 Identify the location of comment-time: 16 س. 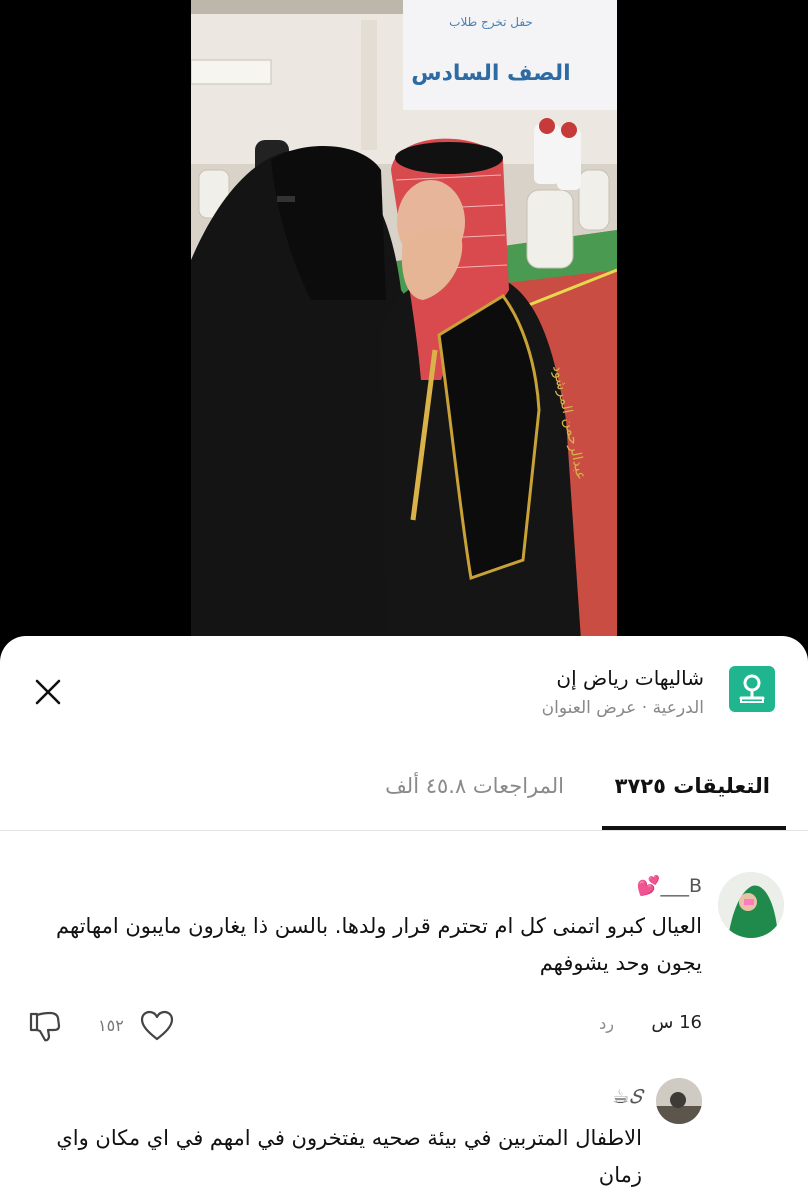
(676, 1022).